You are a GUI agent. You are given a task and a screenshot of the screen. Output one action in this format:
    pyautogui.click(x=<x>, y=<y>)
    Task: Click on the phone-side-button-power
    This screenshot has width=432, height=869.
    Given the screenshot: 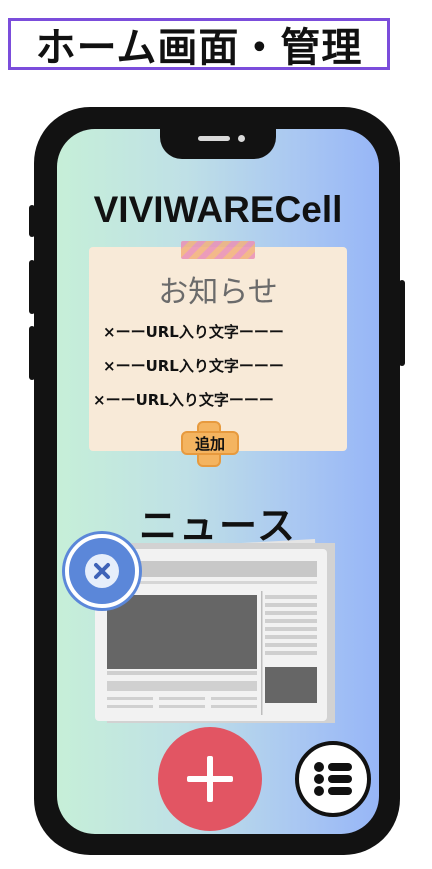 What is the action you would take?
    pyautogui.click(x=402, y=323)
    